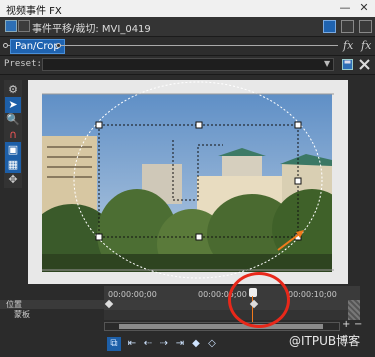 The height and width of the screenshot is (357, 375). What do you see at coordinates (58, 45) in the screenshot?
I see `chain-node-icon` at bounding box center [58, 45].